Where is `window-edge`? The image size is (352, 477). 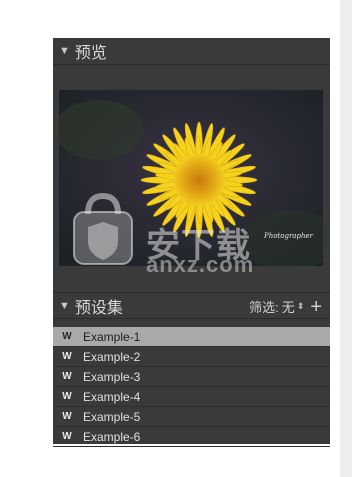 window-edge is located at coordinates (346, 238).